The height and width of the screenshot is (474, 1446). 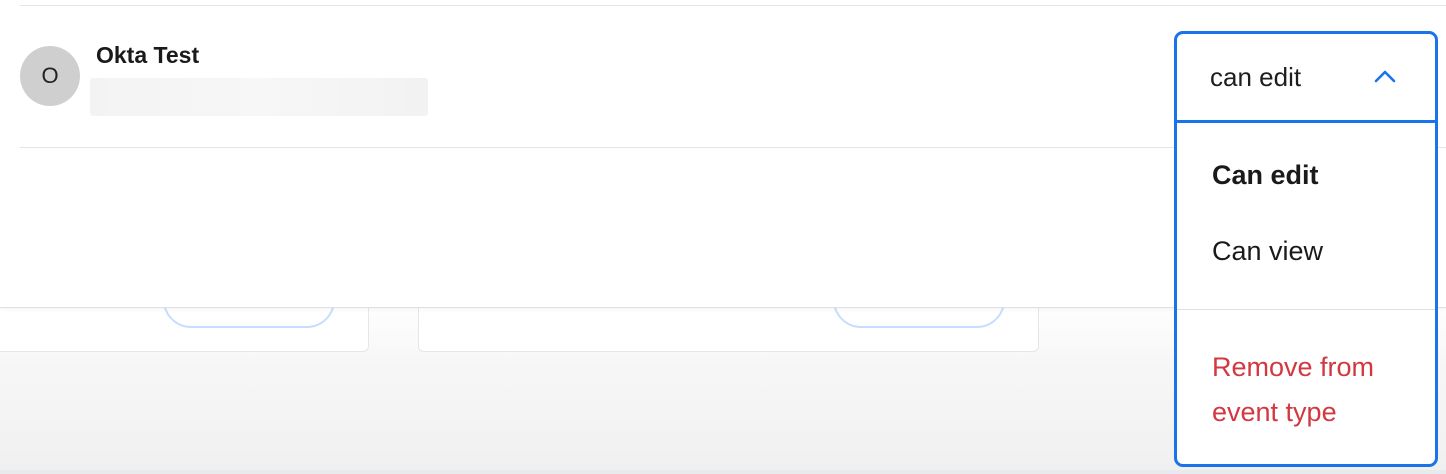 What do you see at coordinates (1256, 77) in the screenshot?
I see `permission-select-value: can edit` at bounding box center [1256, 77].